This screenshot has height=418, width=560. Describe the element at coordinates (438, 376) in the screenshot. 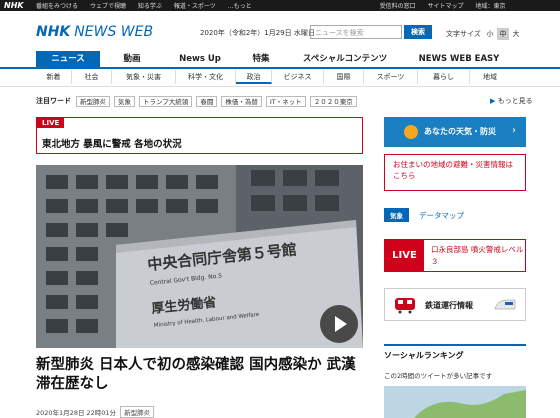

I see `social-ranking-subtitle: この2時間のツイートが多い記事です` at that location.